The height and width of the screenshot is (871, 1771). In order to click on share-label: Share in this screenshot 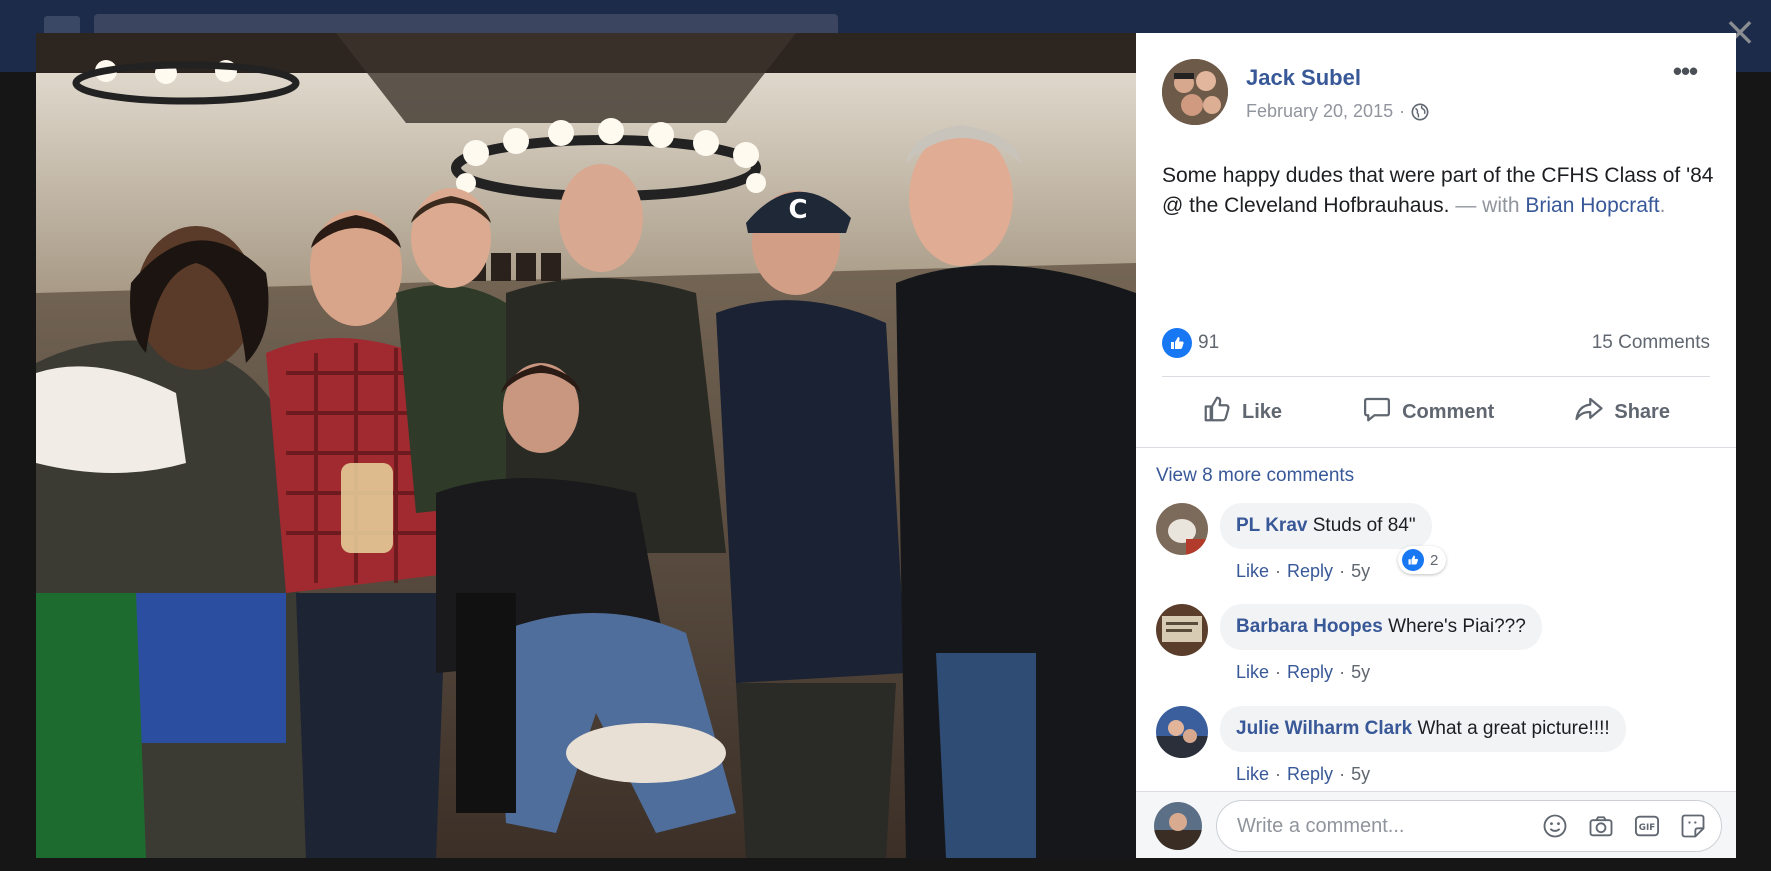, I will do `click(1642, 411)`.